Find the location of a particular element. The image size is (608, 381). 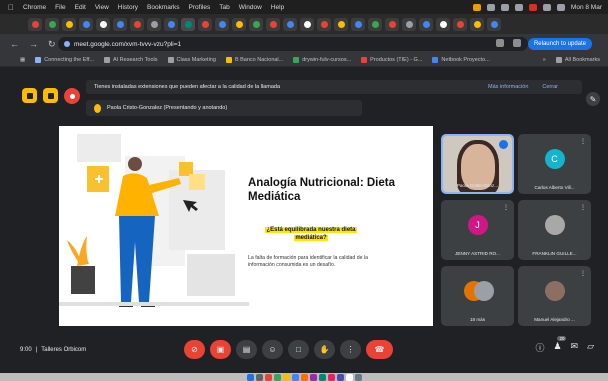

wifi-icon is located at coordinates (546, 7).